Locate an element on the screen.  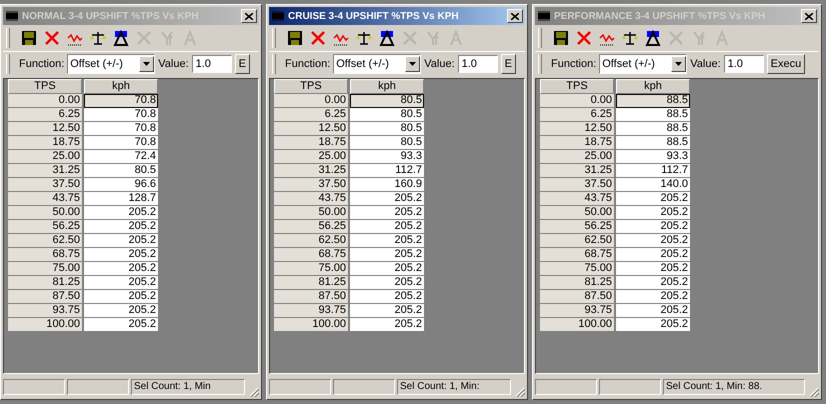
row-header: 6.25 is located at coordinates (577, 115).